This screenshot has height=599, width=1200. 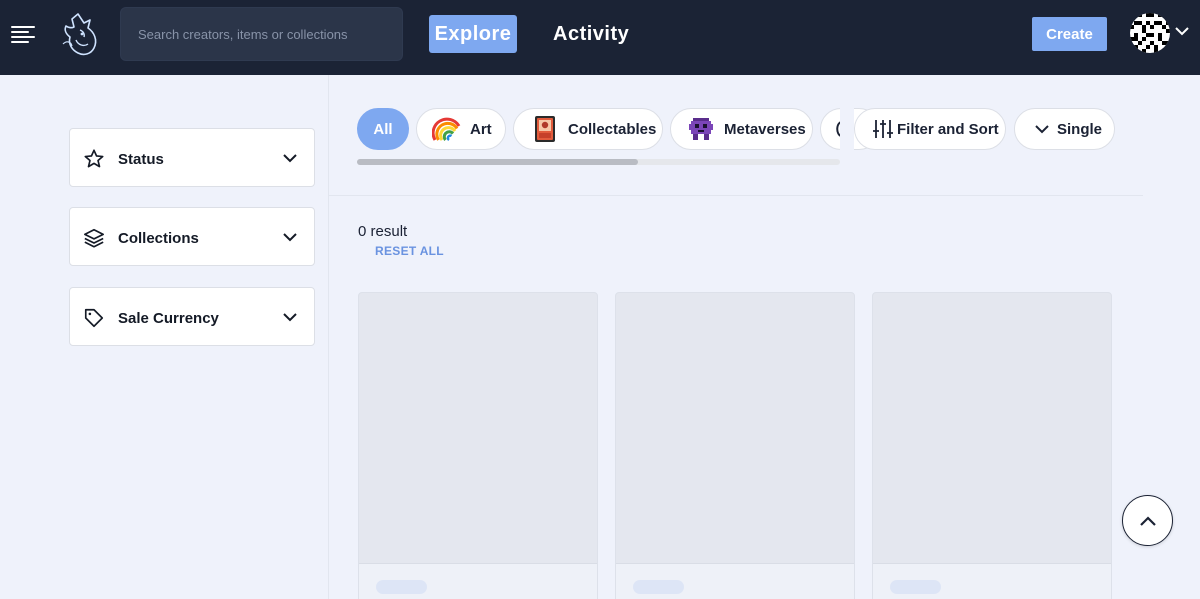 What do you see at coordinates (736, 195) in the screenshot?
I see `toolbar-divider` at bounding box center [736, 195].